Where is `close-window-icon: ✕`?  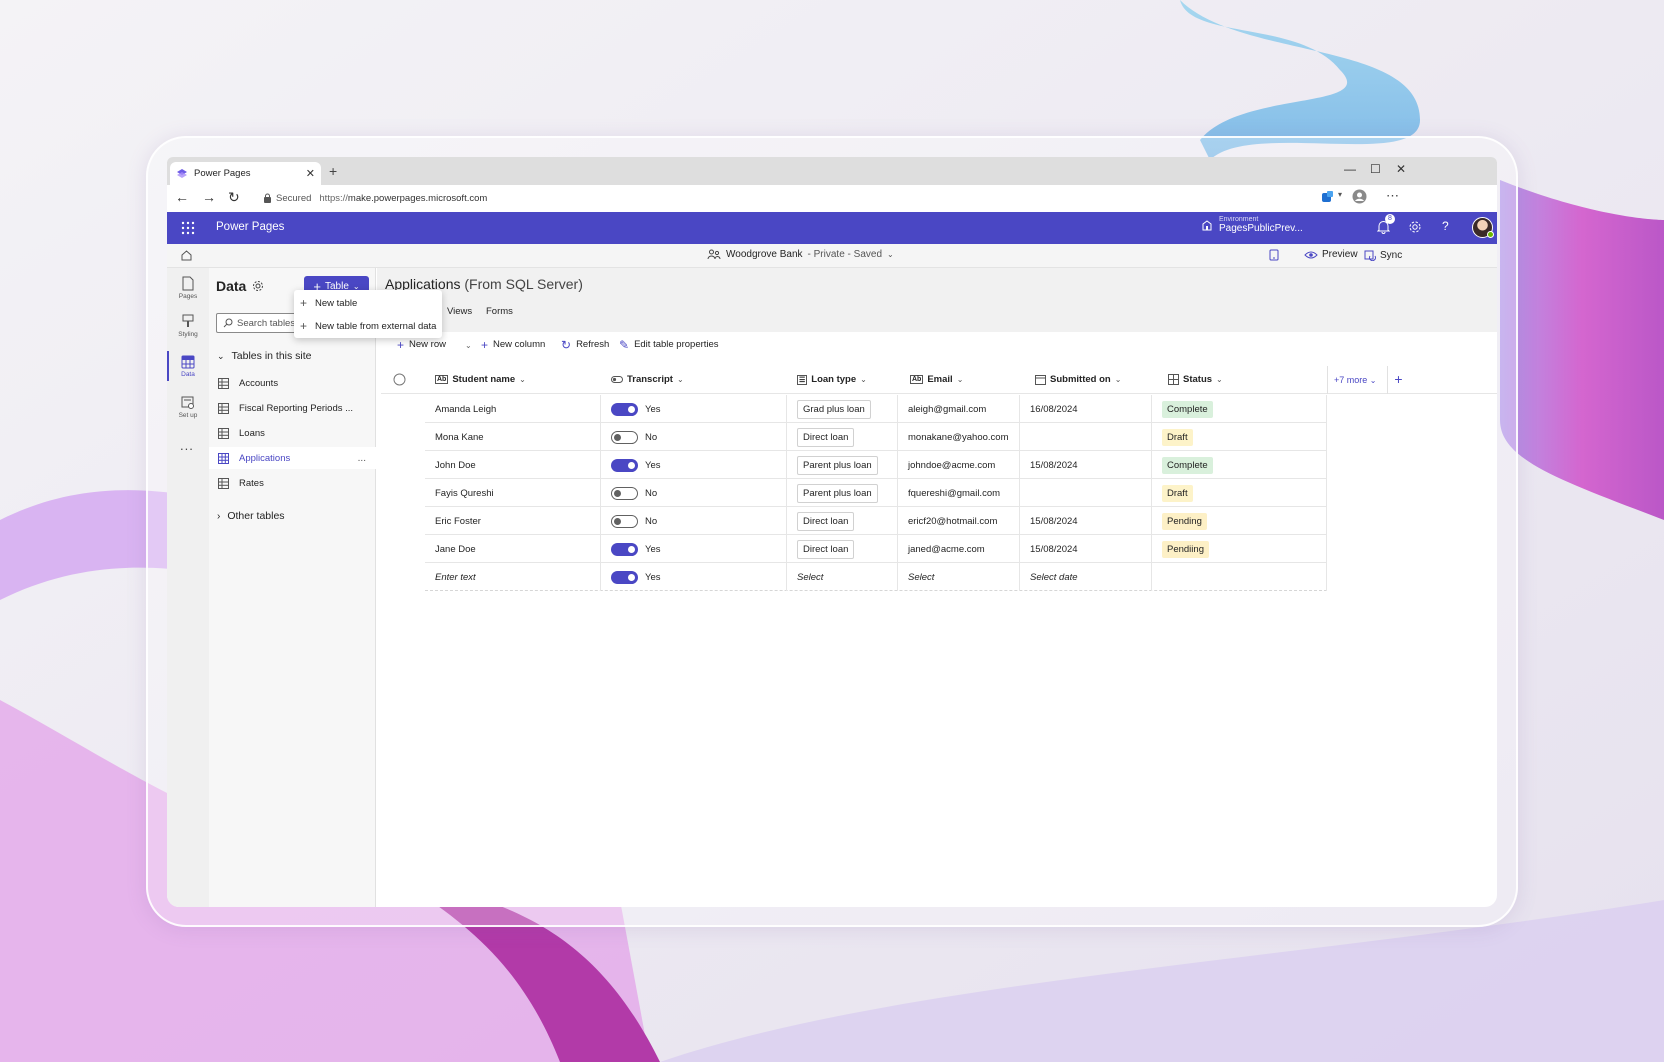 close-window-icon: ✕ is located at coordinates (1401, 169).